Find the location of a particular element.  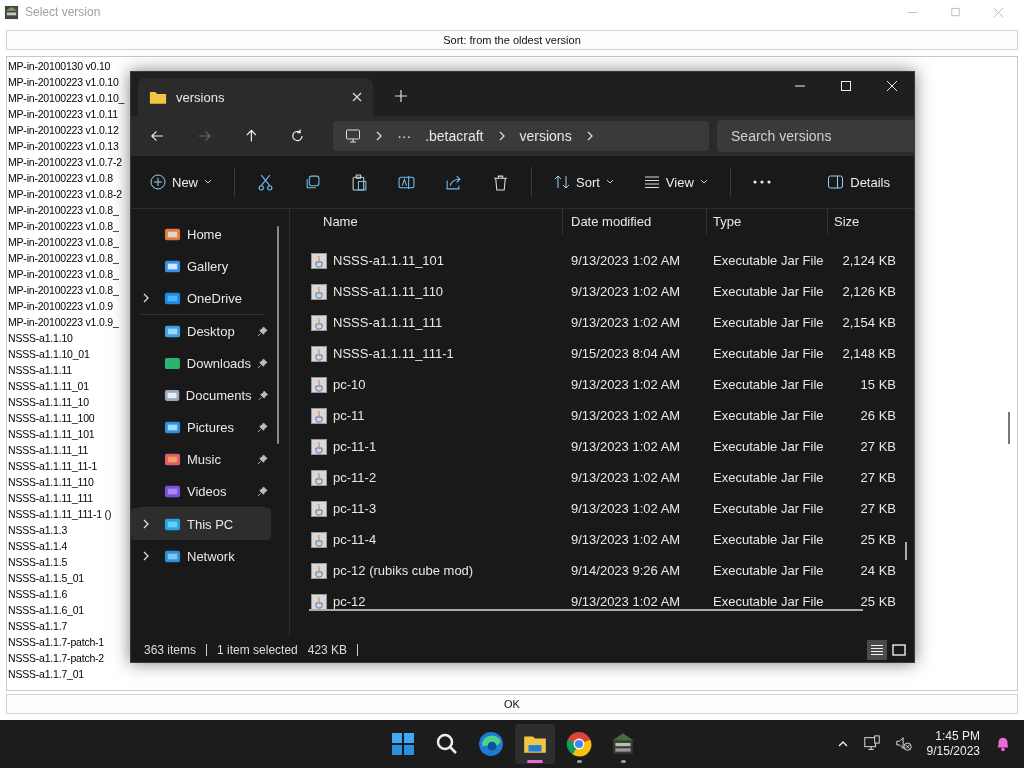

version-item: MP-in-20100223 v1.0.13 is located at coordinates (63, 146).